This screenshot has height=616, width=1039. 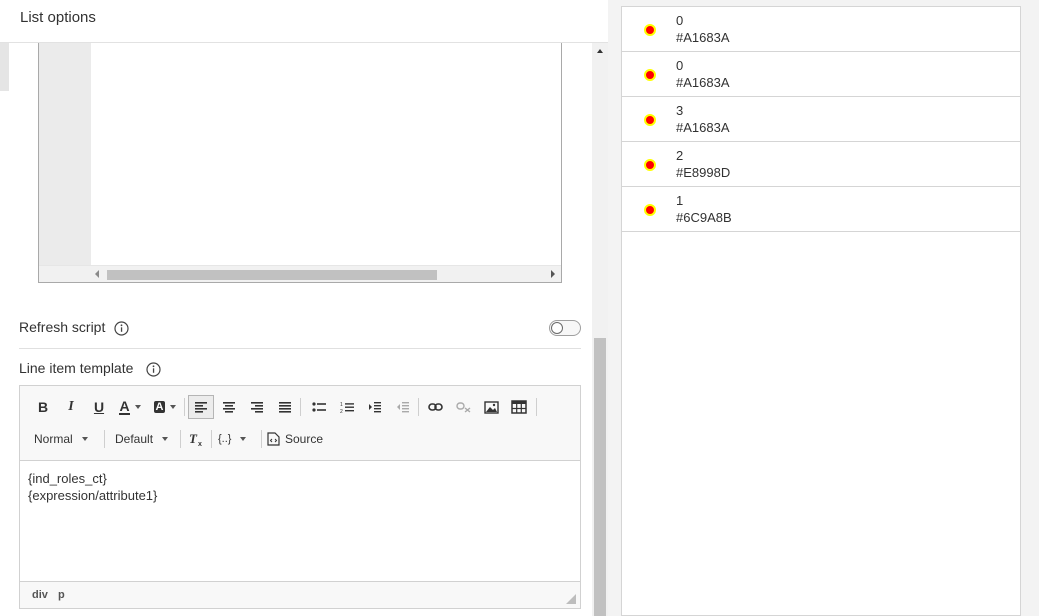 What do you see at coordinates (347, 407) in the screenshot?
I see `numbered-list-button: 12` at bounding box center [347, 407].